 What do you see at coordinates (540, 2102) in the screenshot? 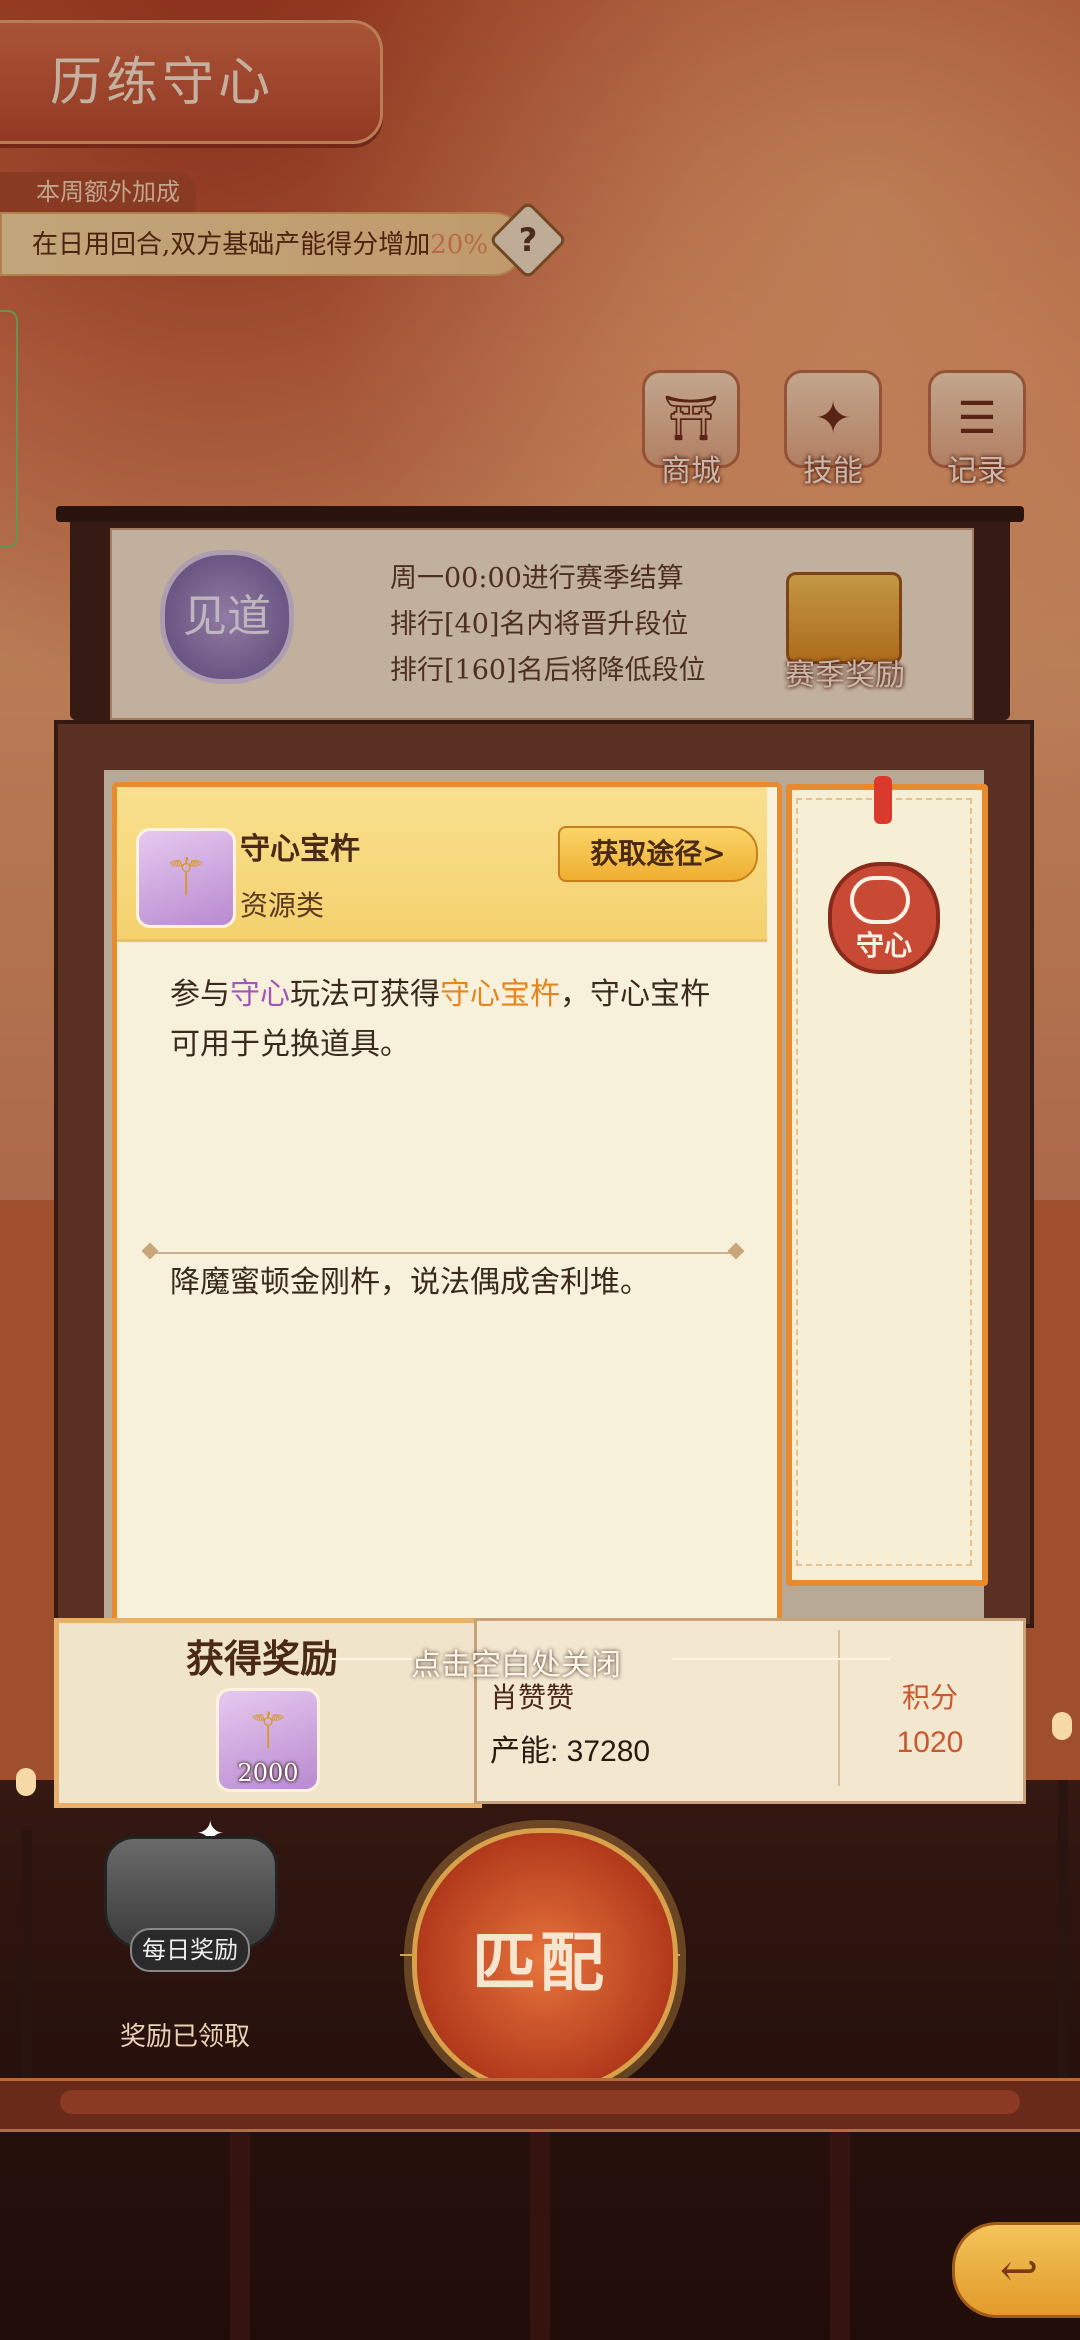
I see `bottom-rail-inner` at bounding box center [540, 2102].